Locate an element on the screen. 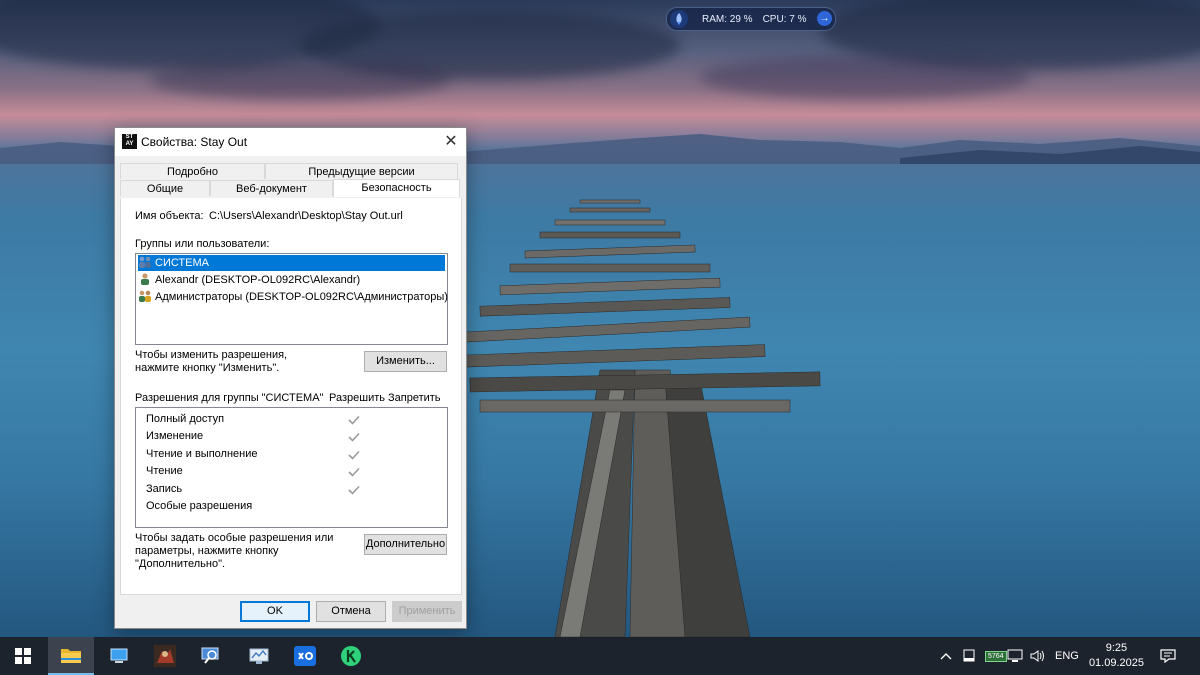  xbox-app-icon is located at coordinates (305, 656).